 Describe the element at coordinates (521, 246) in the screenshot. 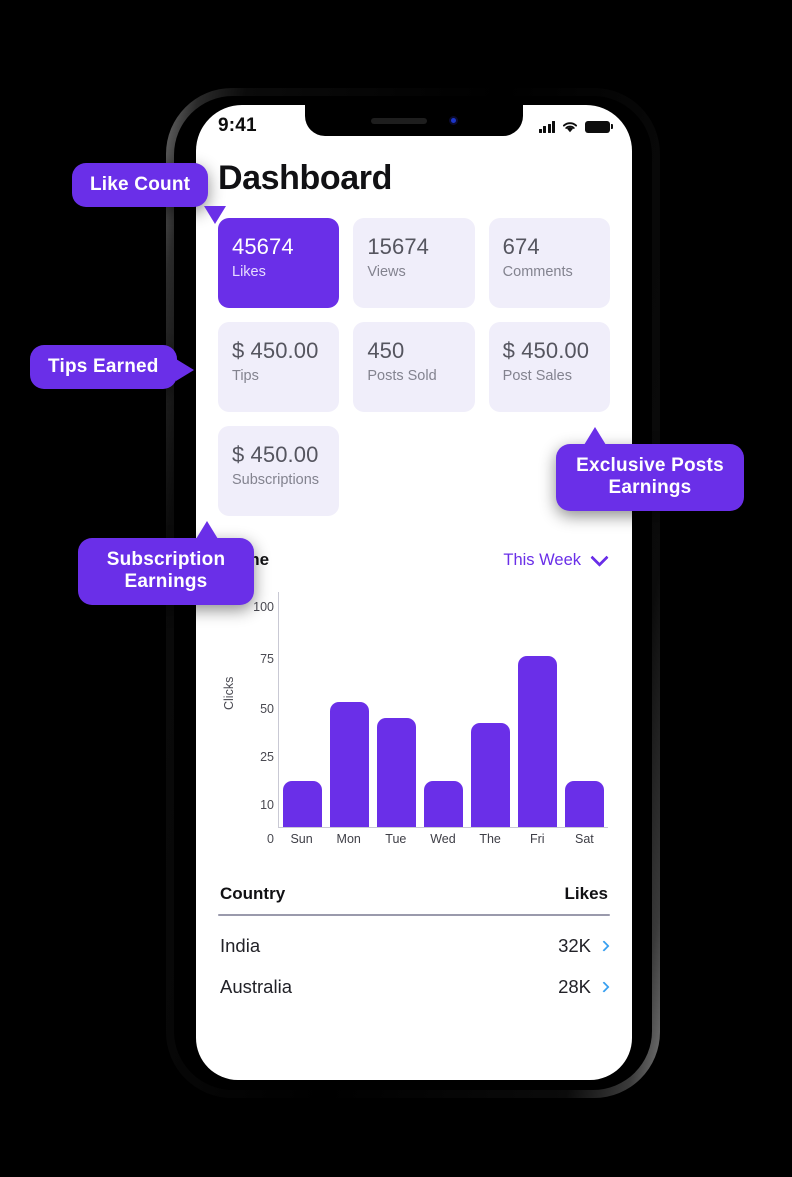

I see `stat-value: 674` at that location.